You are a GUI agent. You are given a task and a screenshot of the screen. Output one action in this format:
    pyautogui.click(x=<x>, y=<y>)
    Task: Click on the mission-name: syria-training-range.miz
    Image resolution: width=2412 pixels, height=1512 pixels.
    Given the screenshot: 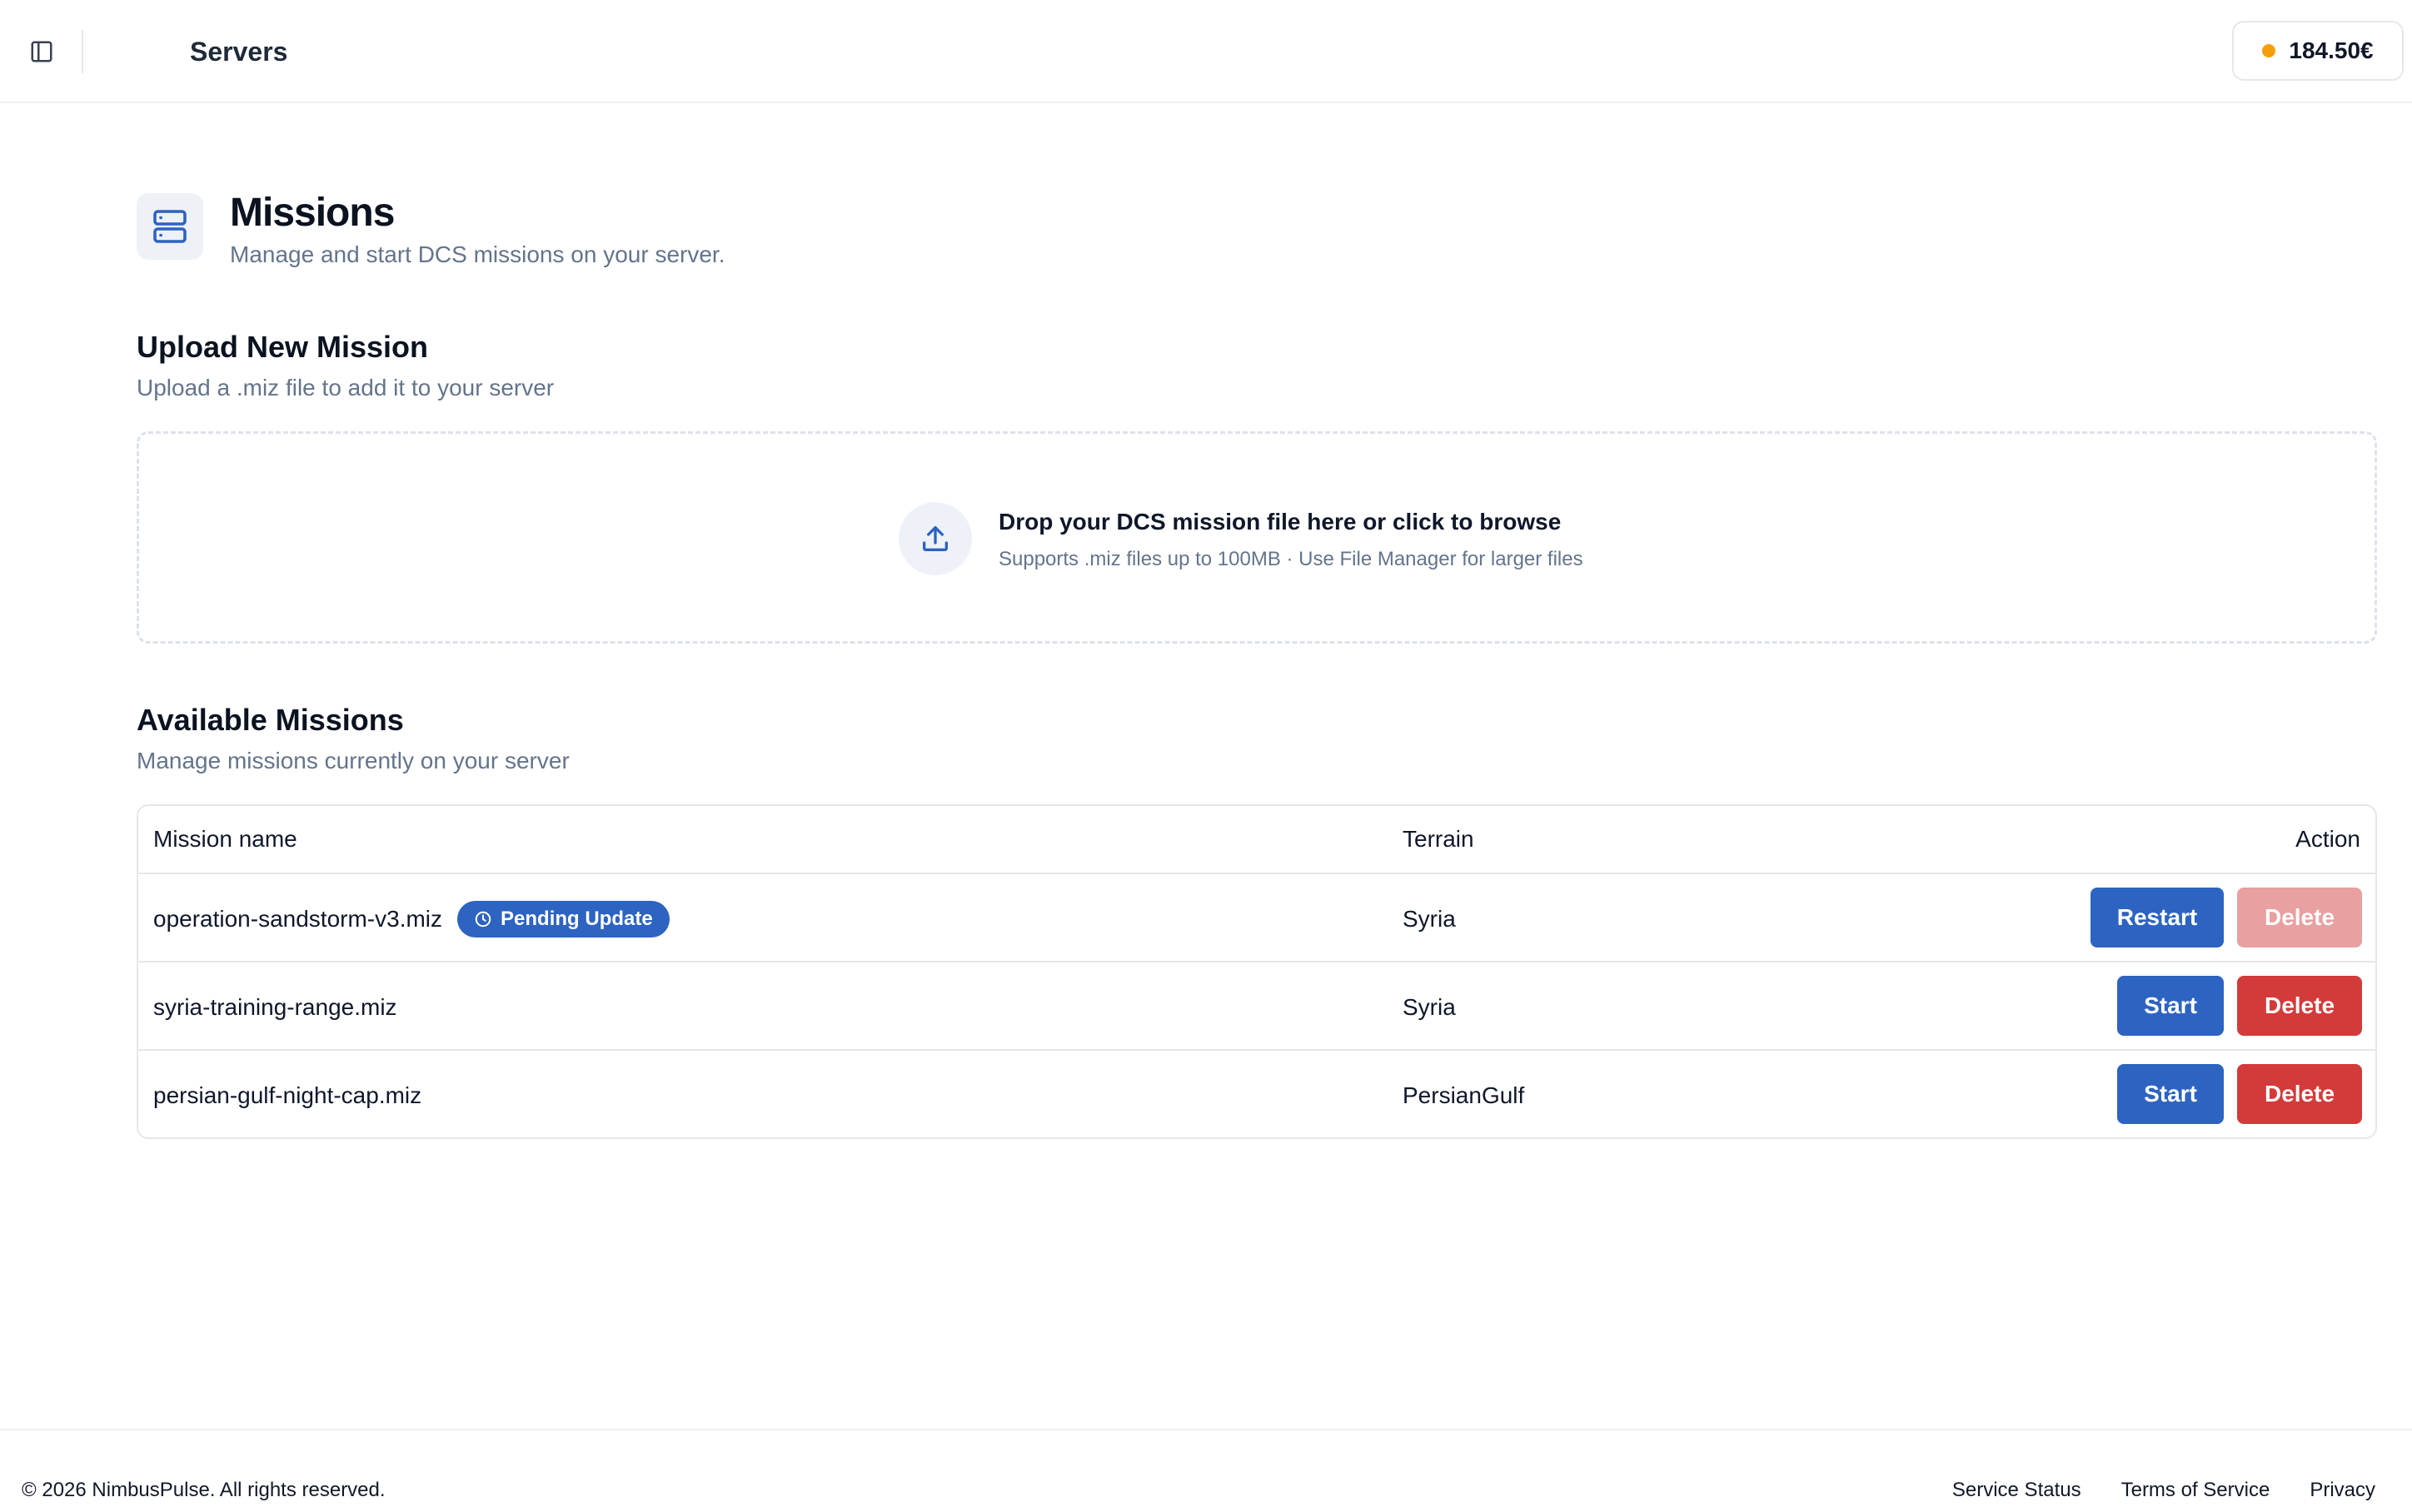 What is the action you would take?
    pyautogui.click(x=275, y=1007)
    